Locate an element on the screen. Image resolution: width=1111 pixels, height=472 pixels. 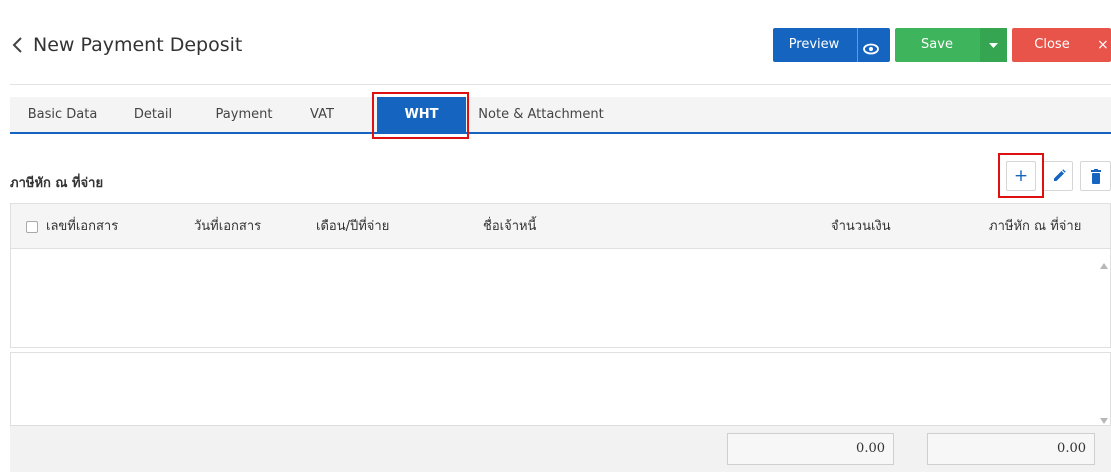
edit-button is located at coordinates (1058, 176).